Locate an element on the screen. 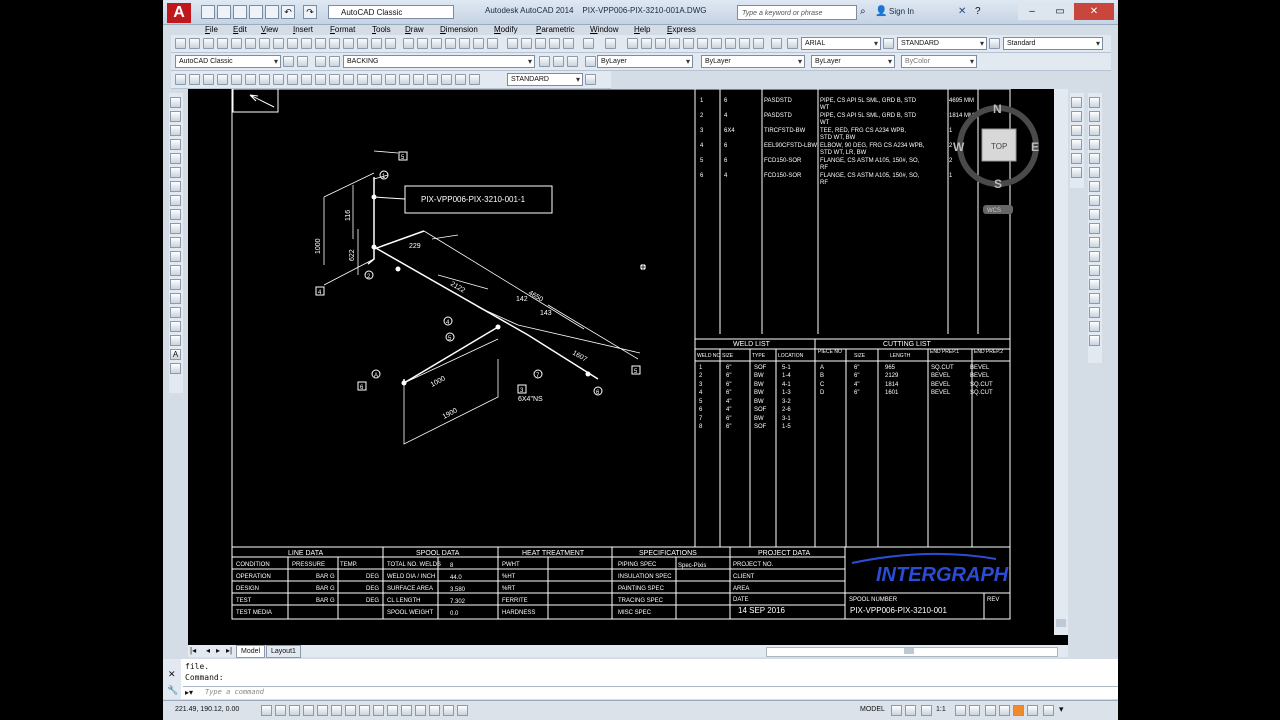 The width and height of the screenshot is (1280, 720). erase-icon is located at coordinates (1094, 102).